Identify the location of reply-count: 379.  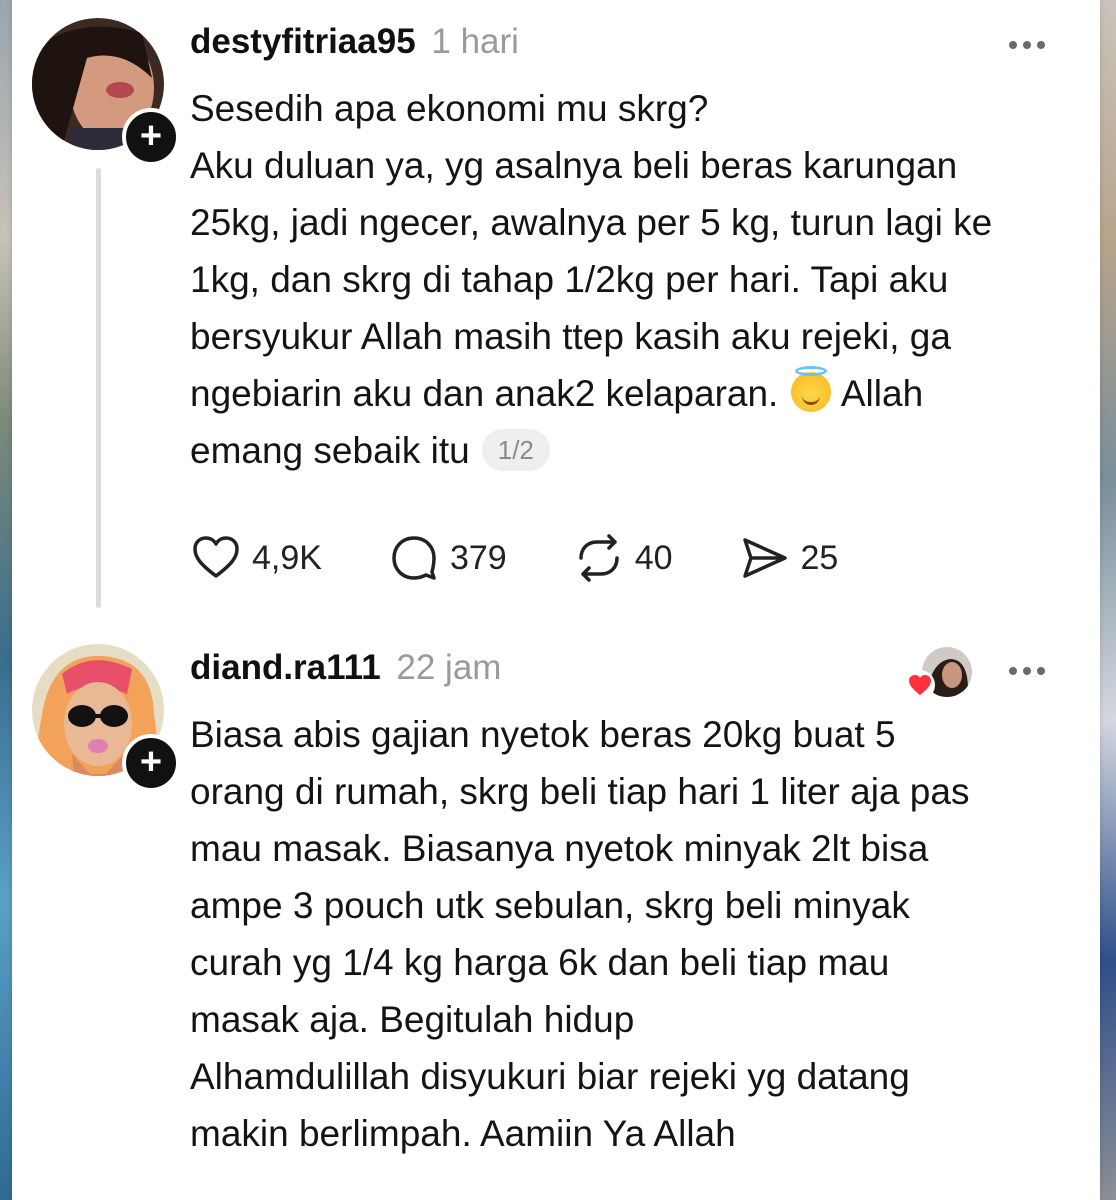
(478, 557).